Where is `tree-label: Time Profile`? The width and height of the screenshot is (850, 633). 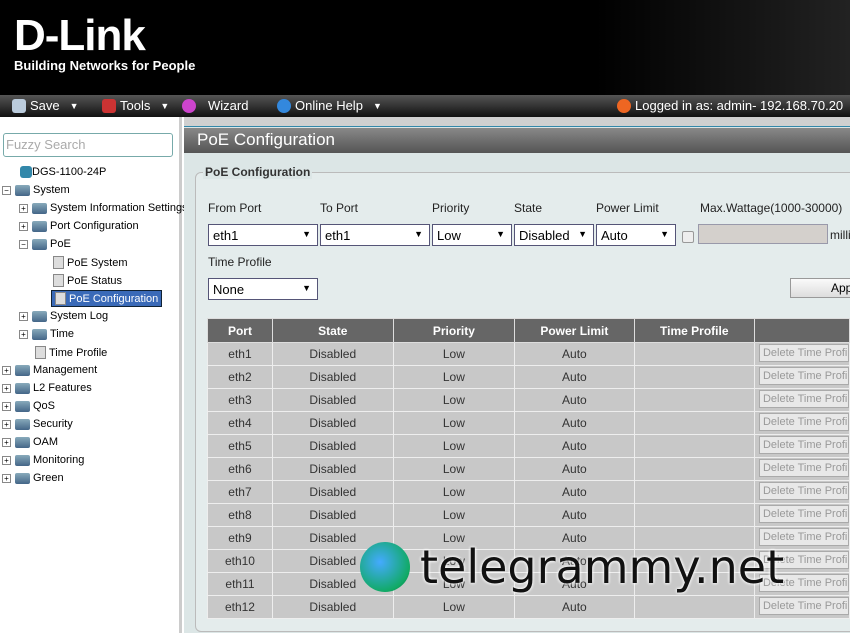 tree-label: Time Profile is located at coordinates (78, 352).